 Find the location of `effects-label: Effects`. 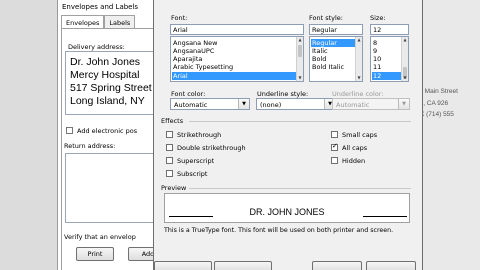

effects-label: Effects is located at coordinates (172, 121).